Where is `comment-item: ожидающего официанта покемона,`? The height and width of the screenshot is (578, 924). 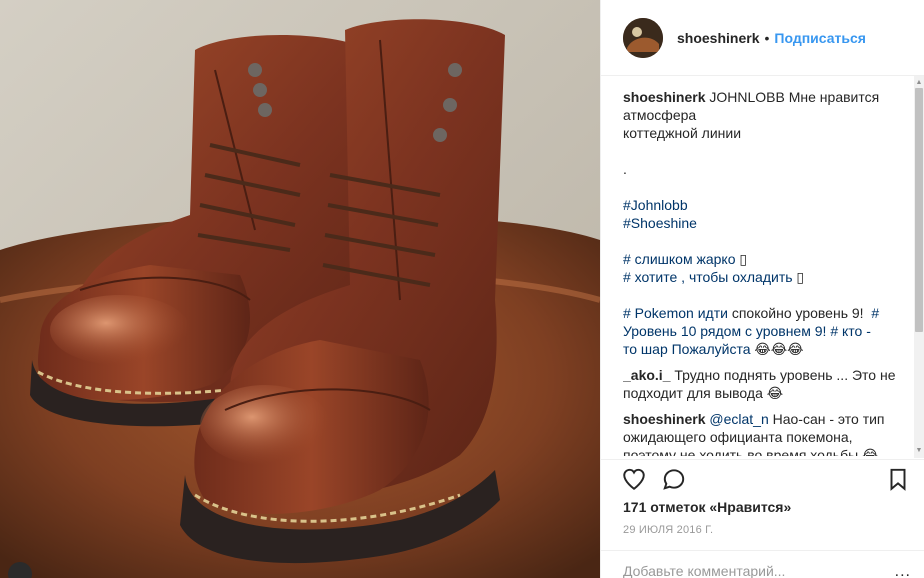 comment-item: ожидающего официанта покемона, is located at coordinates (738, 437).